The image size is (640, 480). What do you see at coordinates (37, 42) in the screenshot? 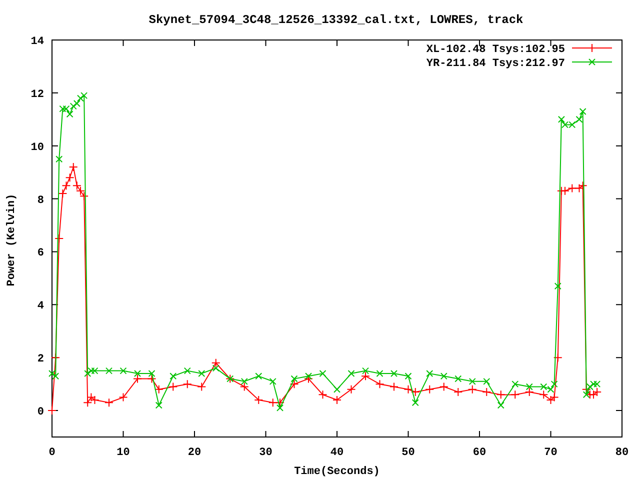
I see `y-tick-label: 14` at bounding box center [37, 42].